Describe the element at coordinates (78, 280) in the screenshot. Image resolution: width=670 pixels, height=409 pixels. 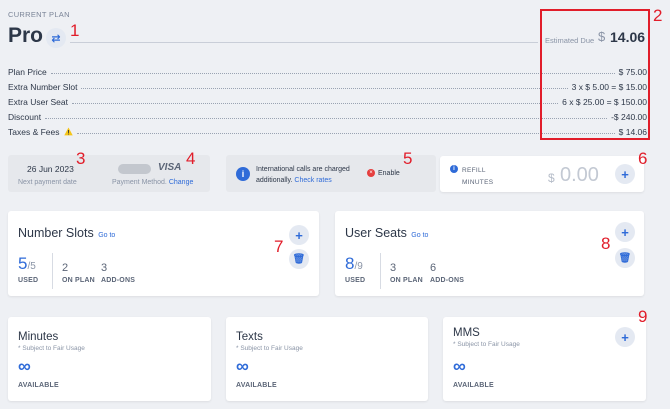
I see `number-slots-on-plan-label: ON PLAN` at that location.